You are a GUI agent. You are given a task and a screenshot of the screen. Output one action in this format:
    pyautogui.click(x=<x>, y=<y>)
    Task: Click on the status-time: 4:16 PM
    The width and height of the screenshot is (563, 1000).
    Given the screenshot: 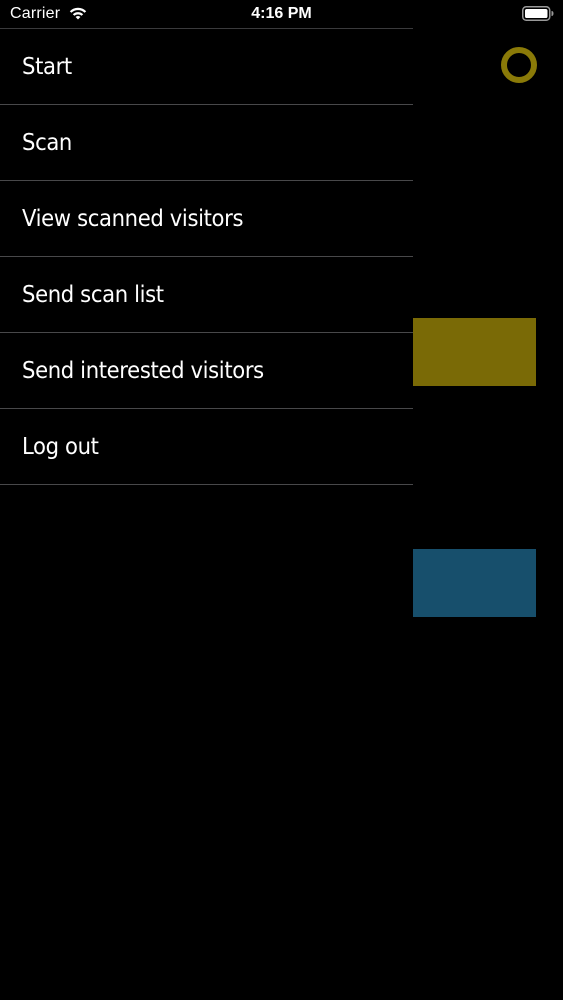 What is the action you would take?
    pyautogui.click(x=281, y=13)
    